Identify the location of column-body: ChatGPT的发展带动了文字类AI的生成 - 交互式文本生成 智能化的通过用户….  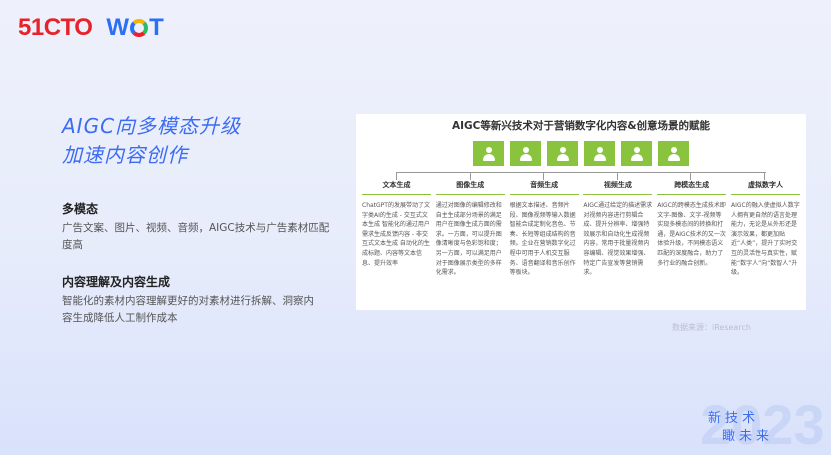
(396, 234).